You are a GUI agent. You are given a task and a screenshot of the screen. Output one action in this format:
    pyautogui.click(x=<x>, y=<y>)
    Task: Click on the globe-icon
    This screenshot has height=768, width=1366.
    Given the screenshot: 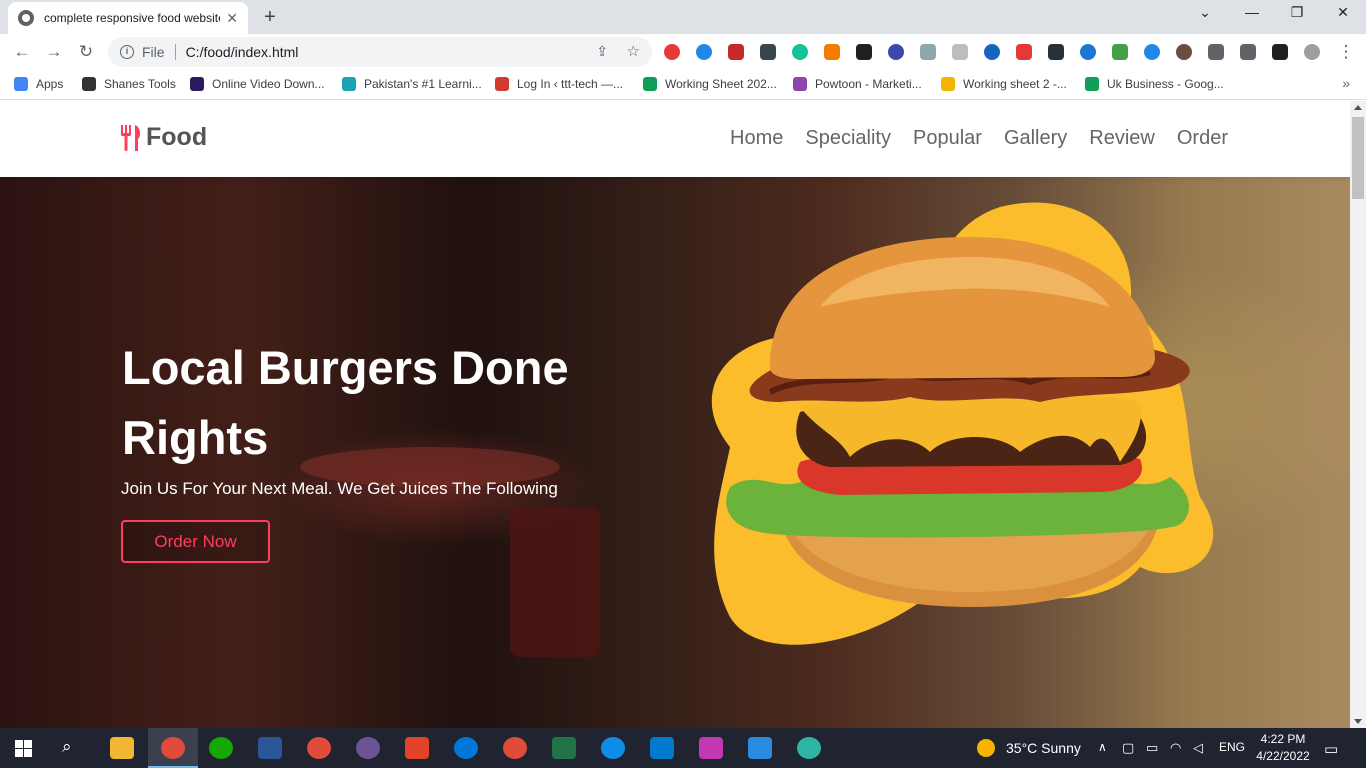 What is the action you would take?
    pyautogui.click(x=26, y=18)
    